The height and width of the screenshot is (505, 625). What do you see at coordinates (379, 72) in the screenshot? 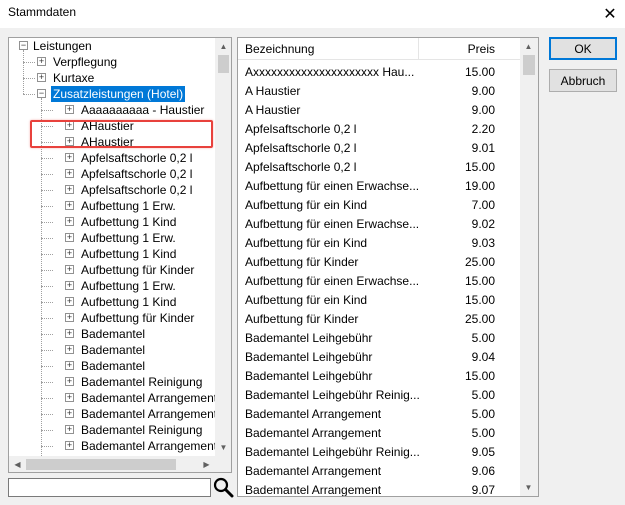
I see `table-row: Axxxxxxxxxxxxxxxxxxxxx Hau... 15.00` at bounding box center [379, 72].